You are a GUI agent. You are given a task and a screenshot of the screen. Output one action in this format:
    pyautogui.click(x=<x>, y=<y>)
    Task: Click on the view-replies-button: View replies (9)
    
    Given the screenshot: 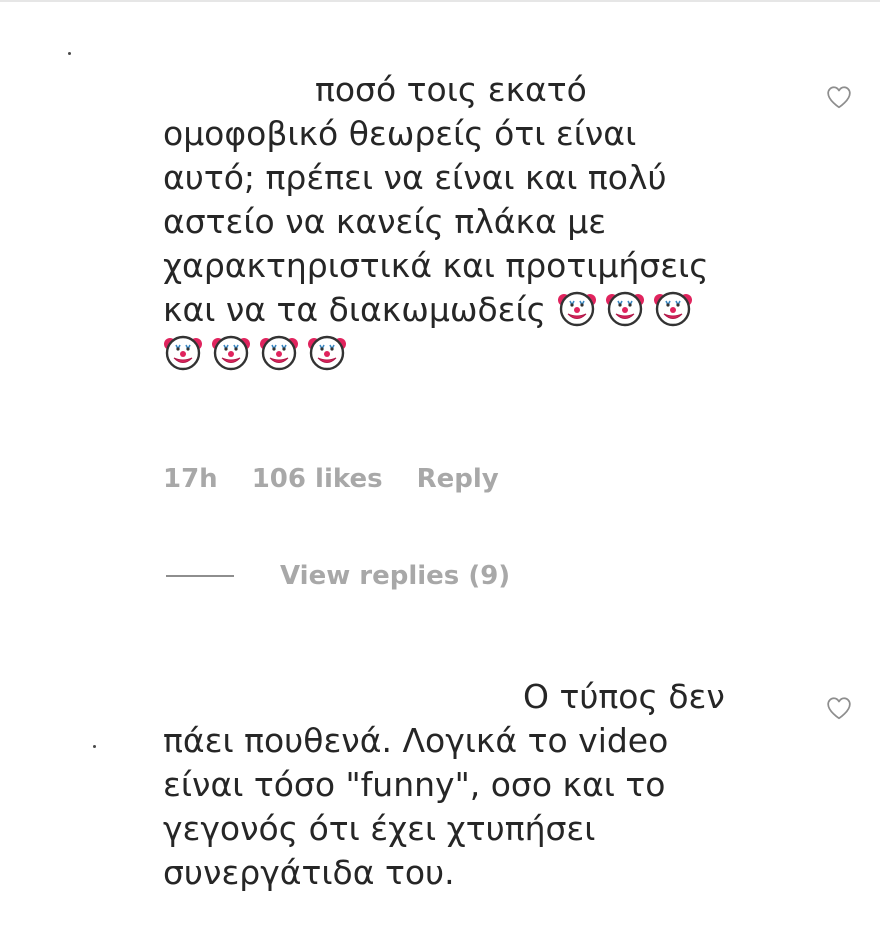 What is the action you would take?
    pyautogui.click(x=338, y=576)
    